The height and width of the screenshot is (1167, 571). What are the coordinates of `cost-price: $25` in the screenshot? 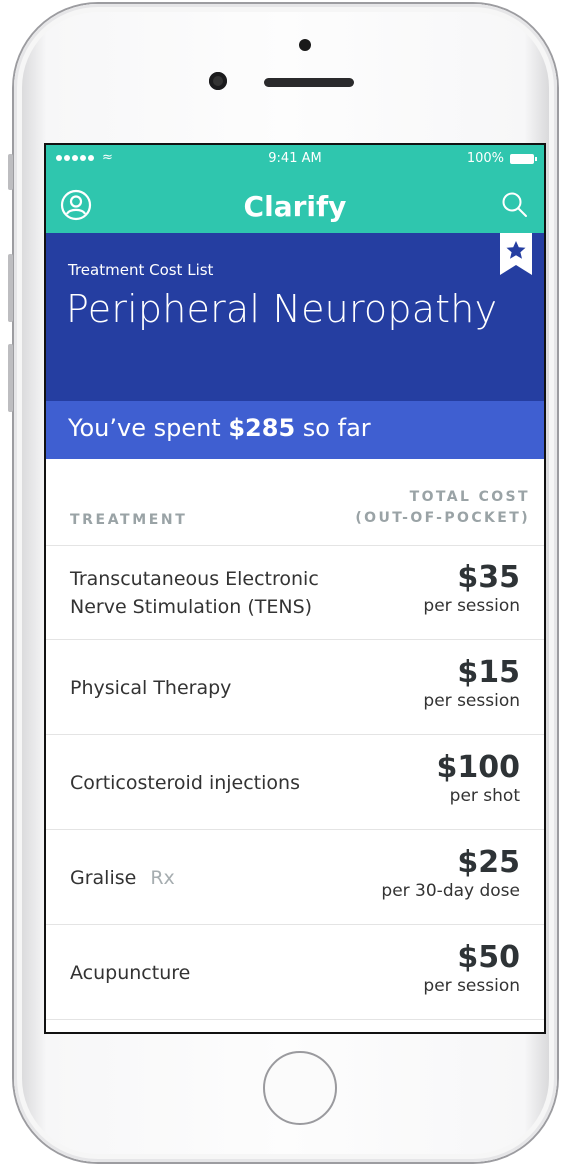 It's located at (488, 862).